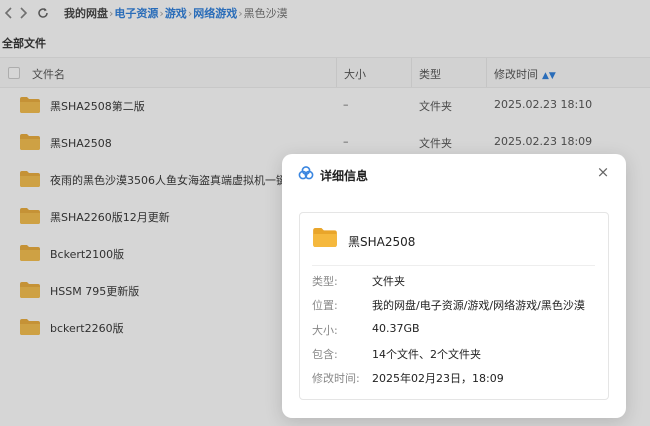 The height and width of the screenshot is (426, 650). What do you see at coordinates (438, 378) in the screenshot?
I see `detail-value: 2025年02月23日，18:09` at bounding box center [438, 378].